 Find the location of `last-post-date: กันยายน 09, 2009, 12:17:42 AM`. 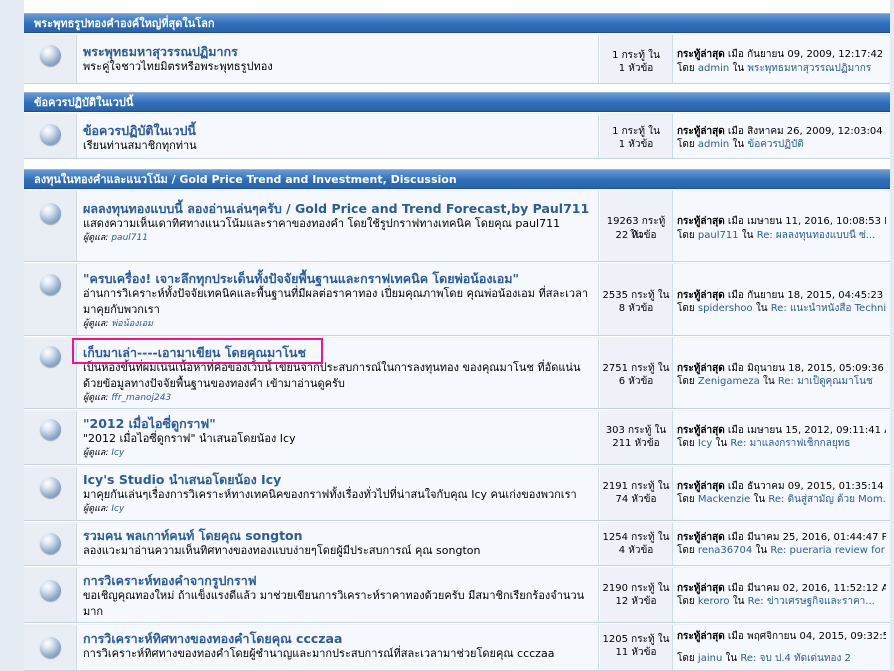

last-post-date: กันยายน 09, 2009, 12:17:42 AM is located at coordinates (816, 54).